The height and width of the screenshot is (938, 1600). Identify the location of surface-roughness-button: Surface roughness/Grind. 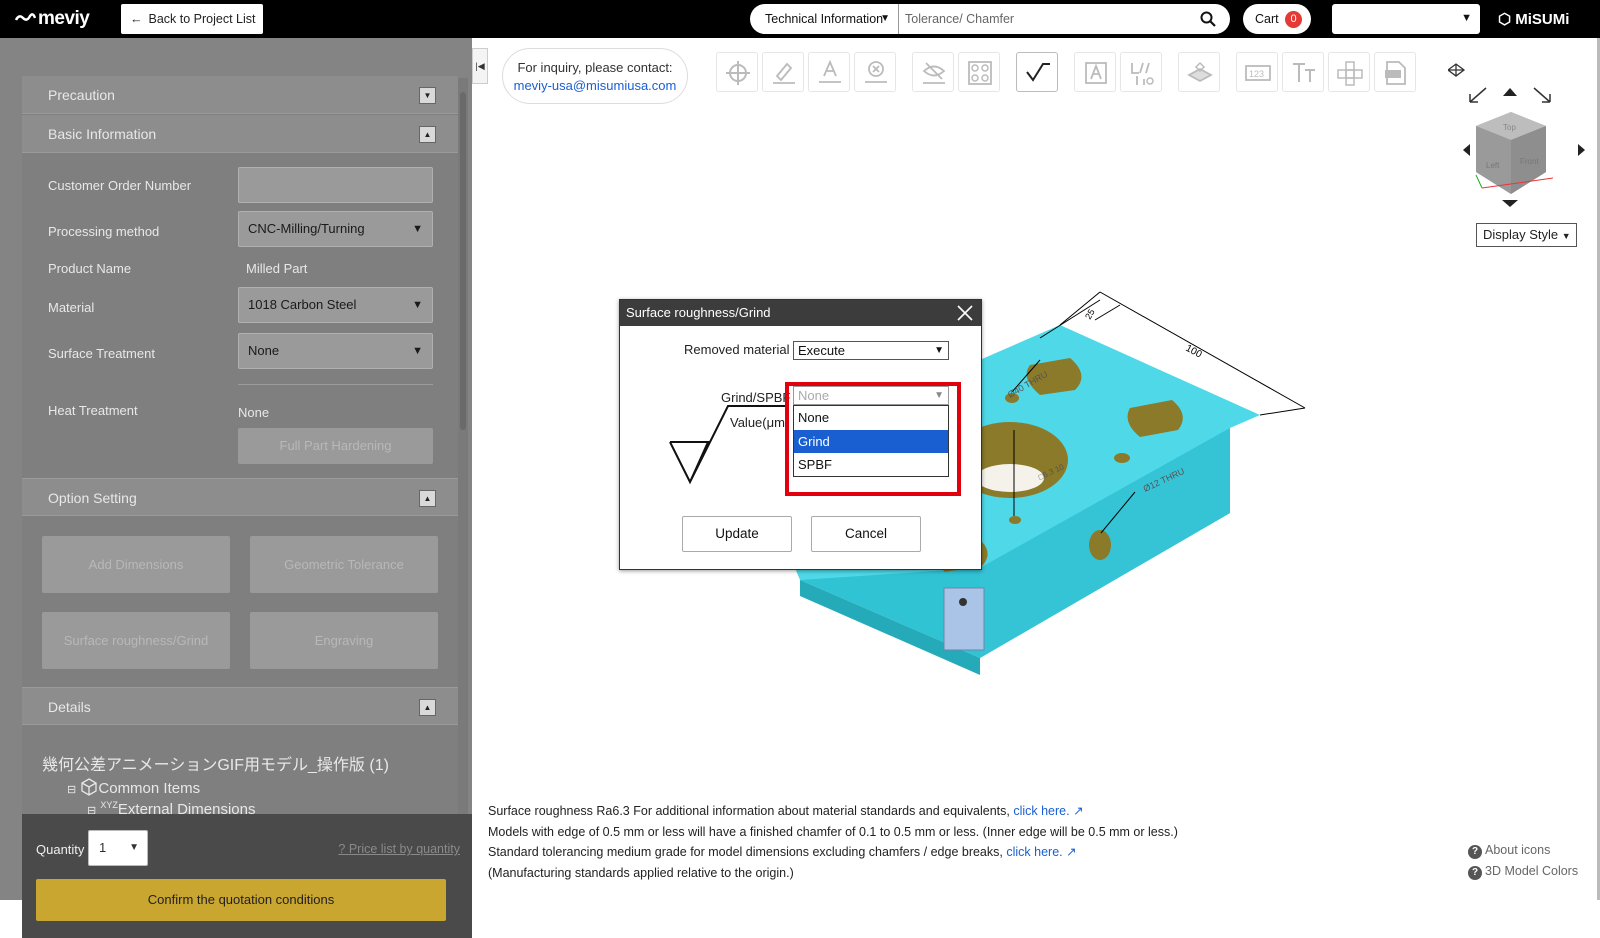
(136, 640).